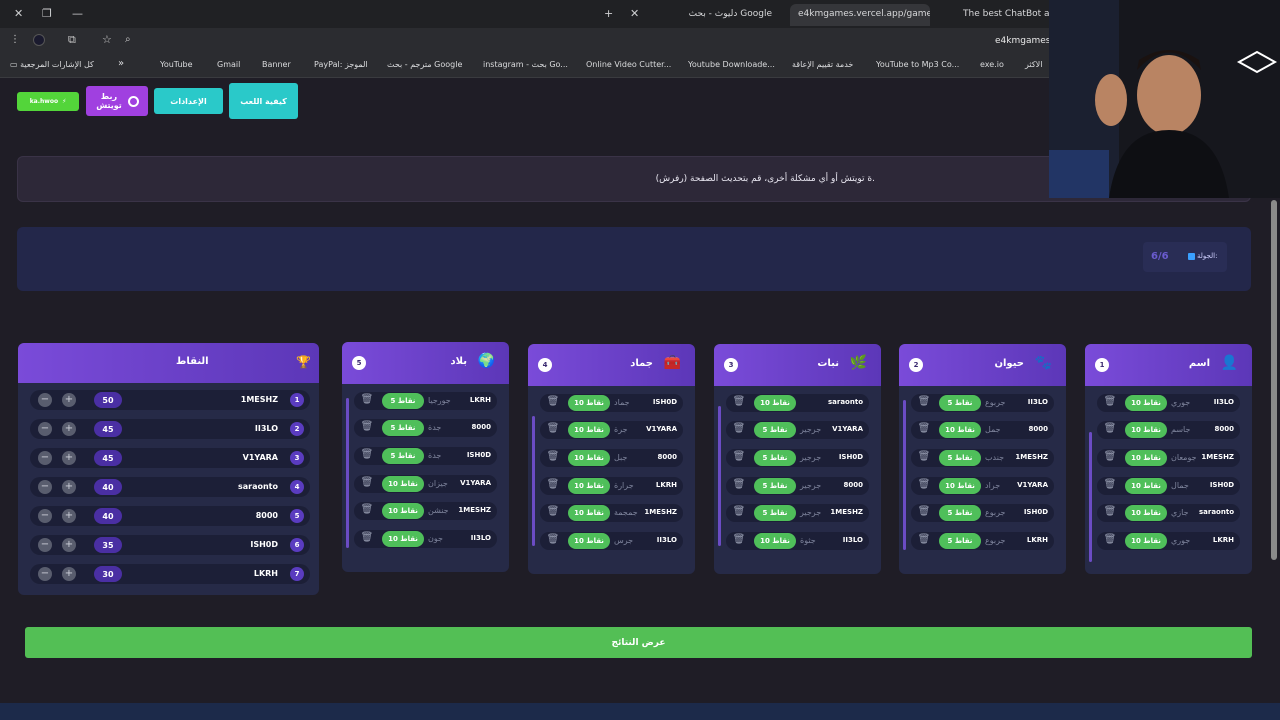  What do you see at coordinates (1274, 380) in the screenshot?
I see `page-scrollbar` at bounding box center [1274, 380].